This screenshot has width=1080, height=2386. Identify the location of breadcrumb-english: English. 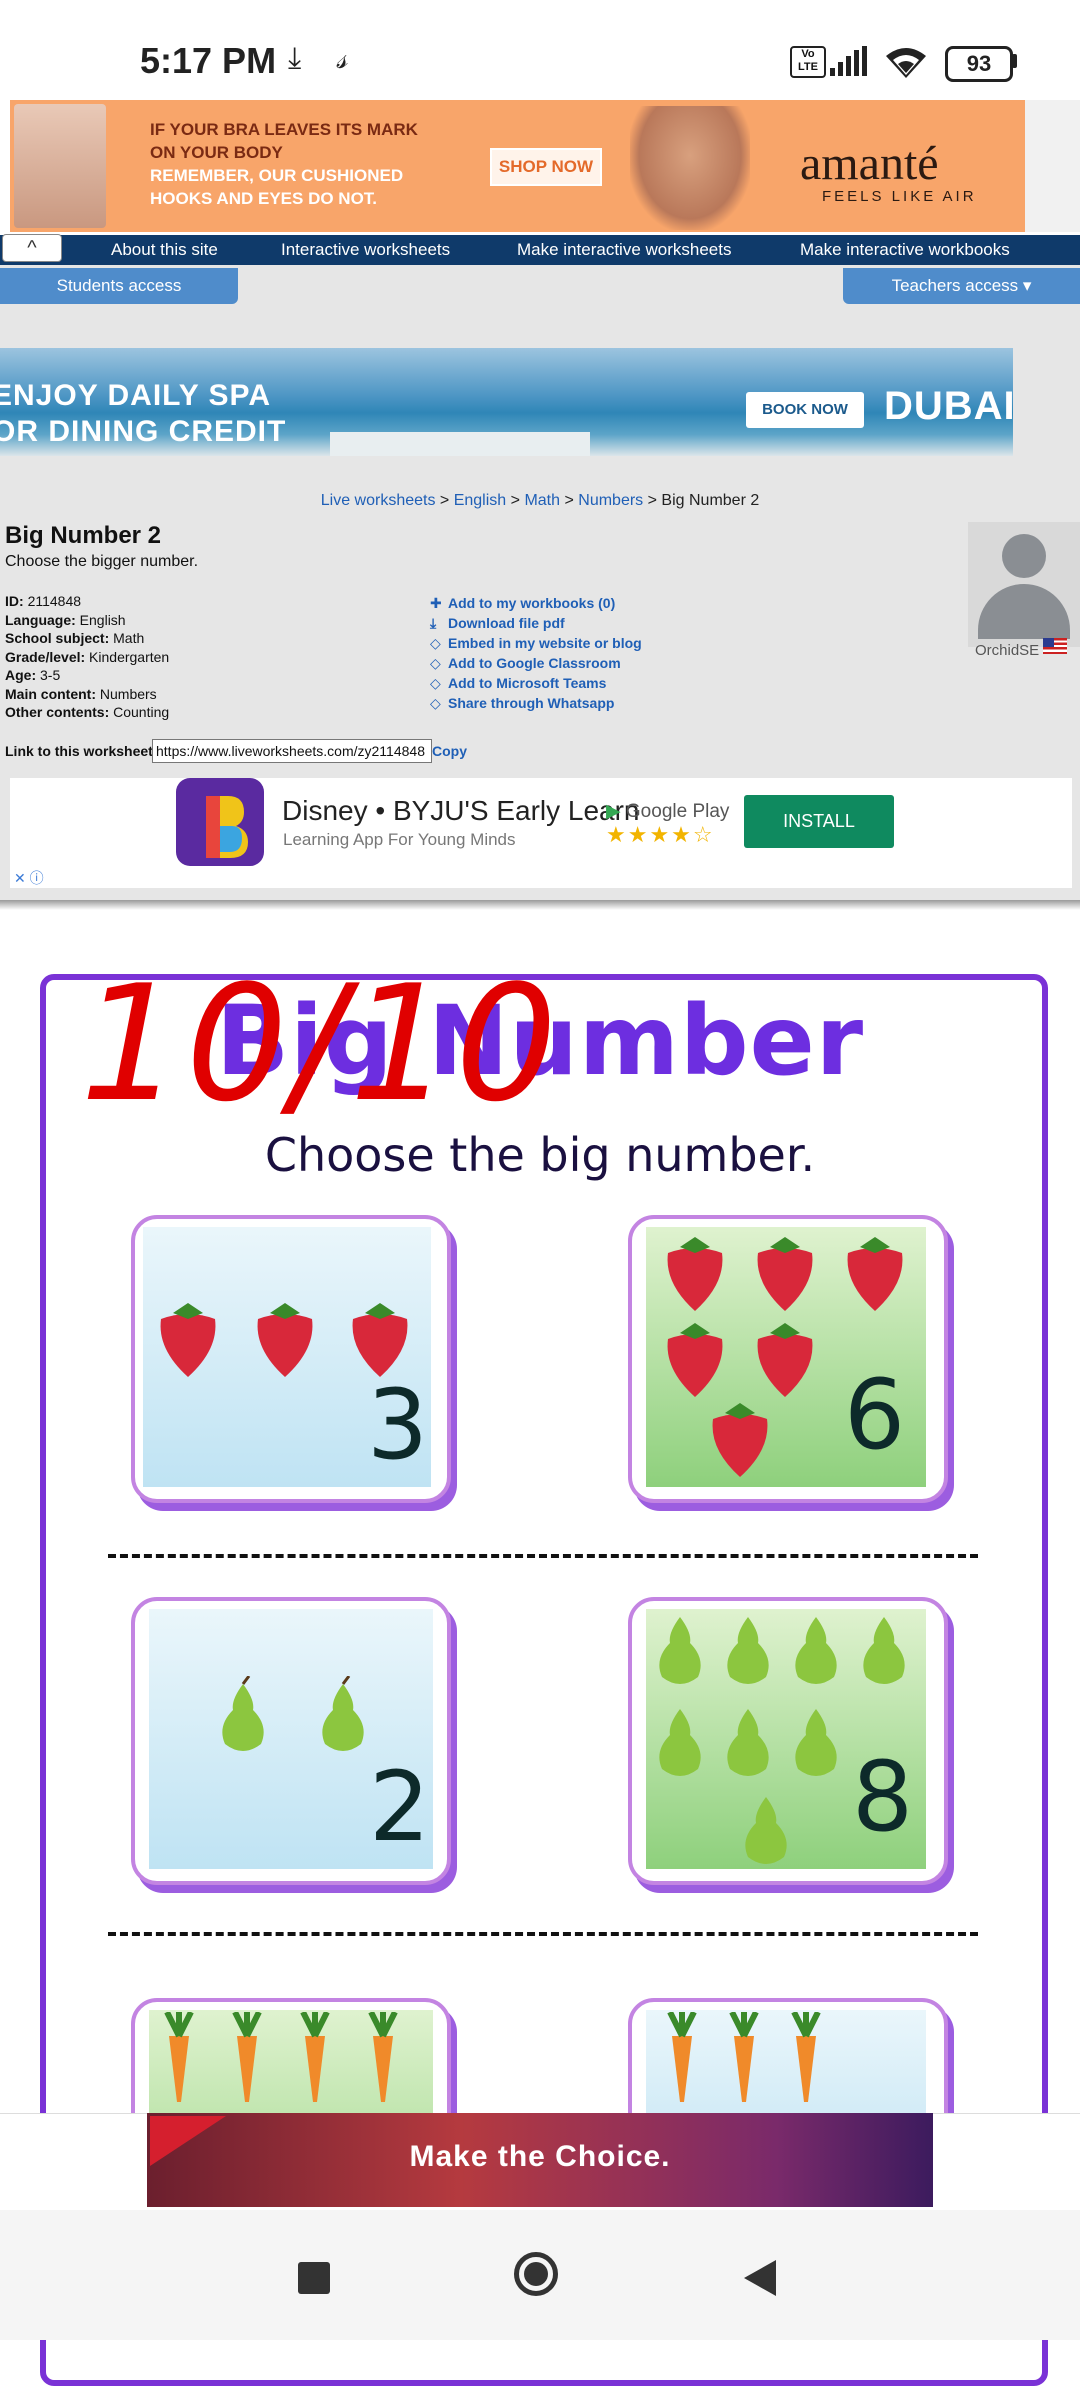
(480, 500).